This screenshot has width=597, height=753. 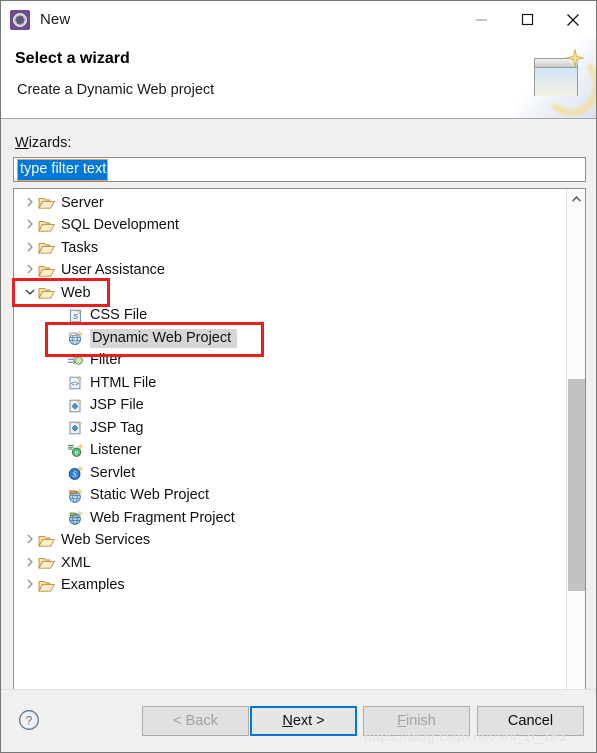 What do you see at coordinates (150, 495) in the screenshot?
I see `tree-item-label: Static Web Project` at bounding box center [150, 495].